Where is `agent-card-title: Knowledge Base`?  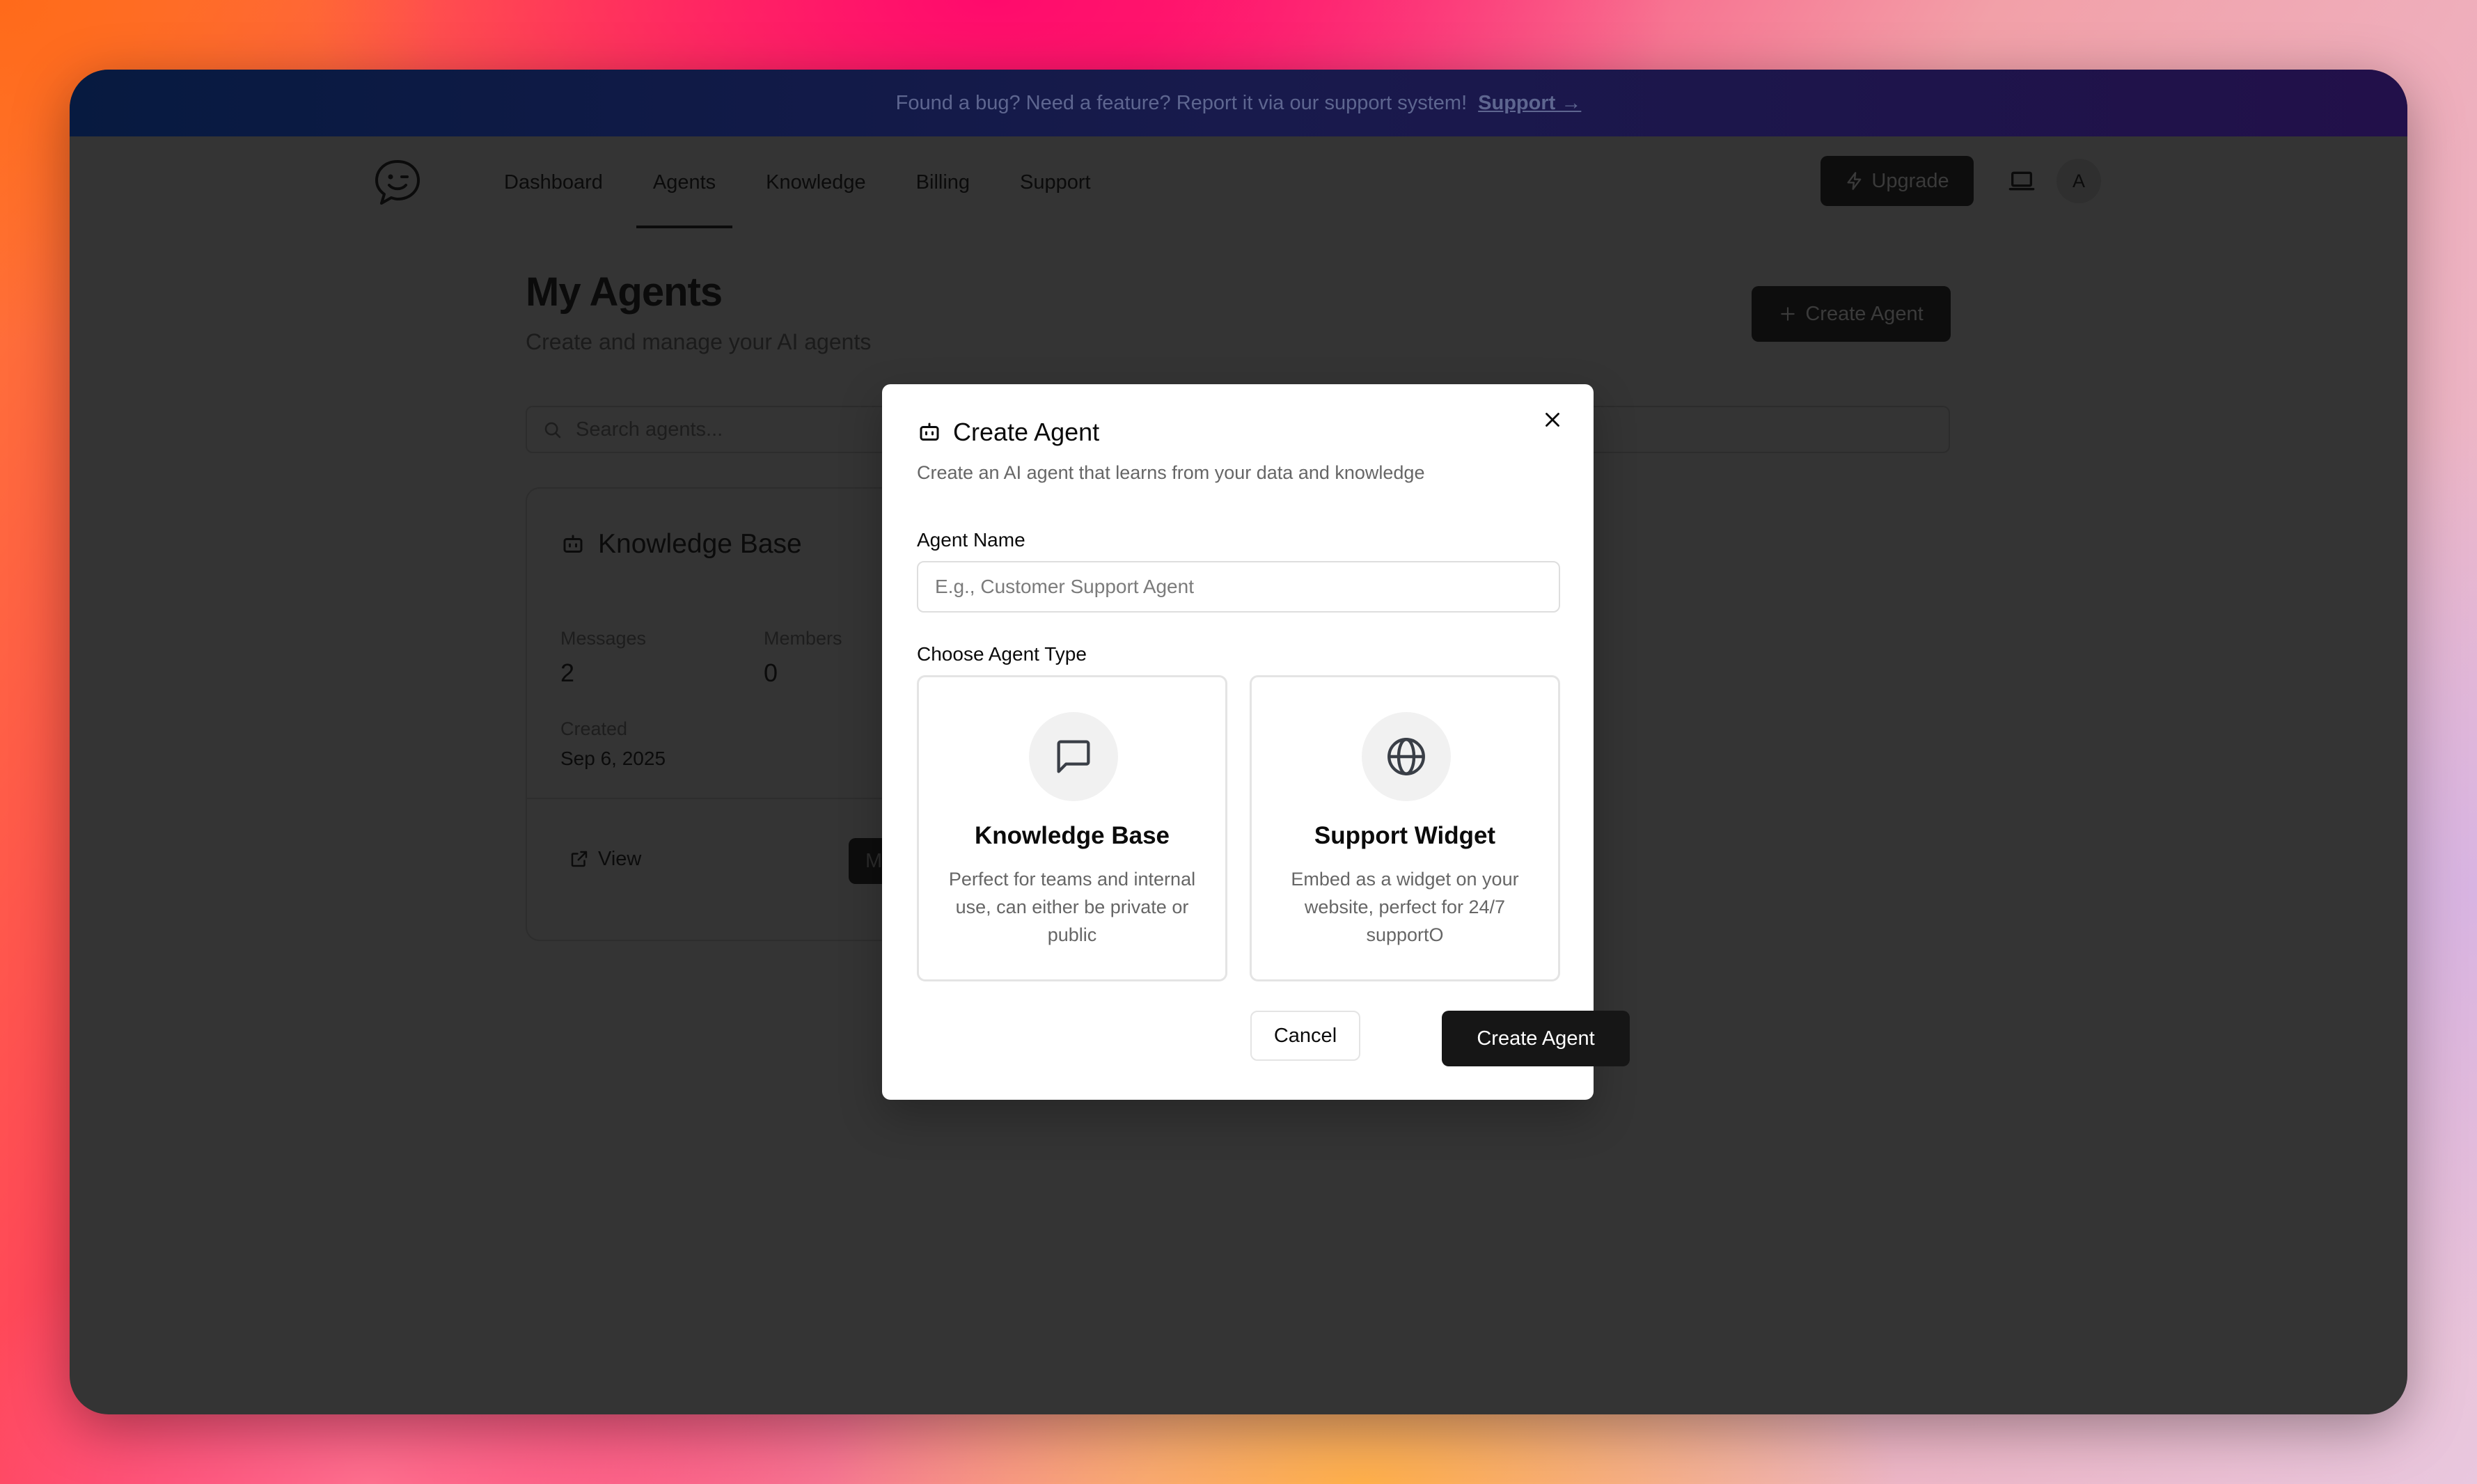 agent-card-title: Knowledge Base is located at coordinates (681, 544).